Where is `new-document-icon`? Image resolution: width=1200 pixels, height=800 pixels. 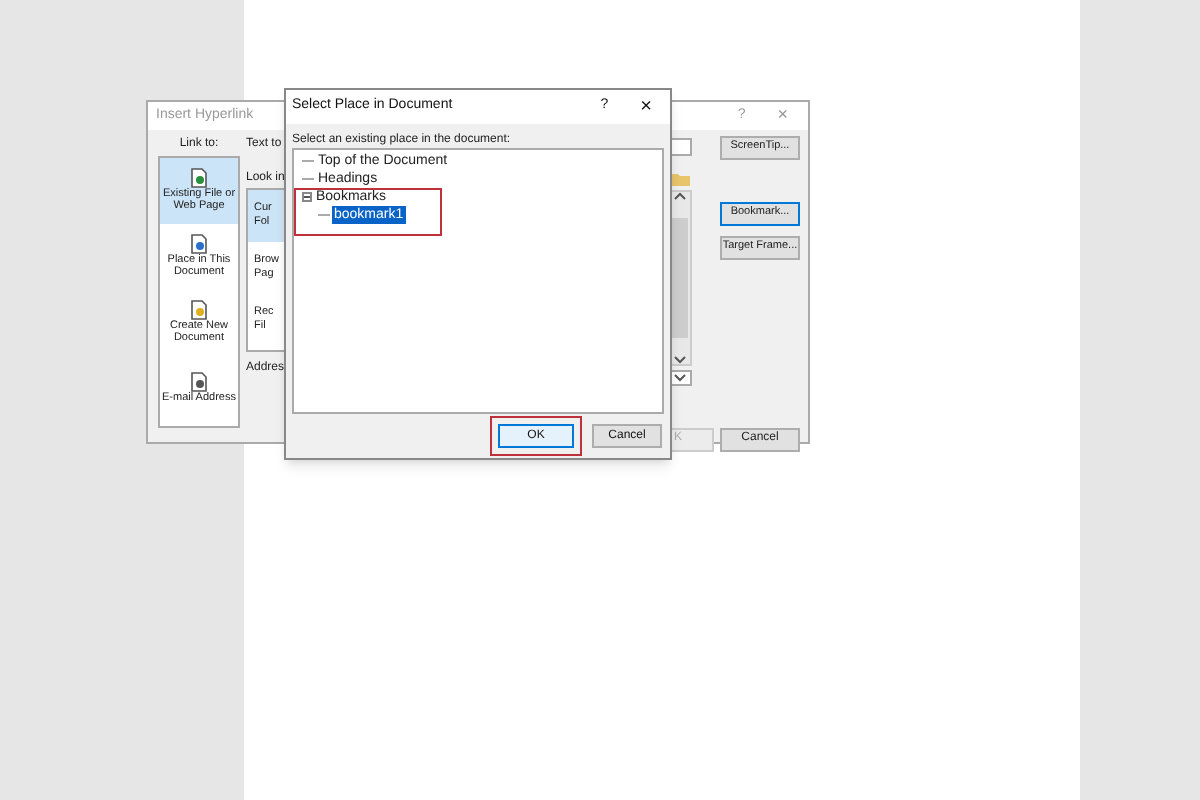
new-document-icon is located at coordinates (199, 309).